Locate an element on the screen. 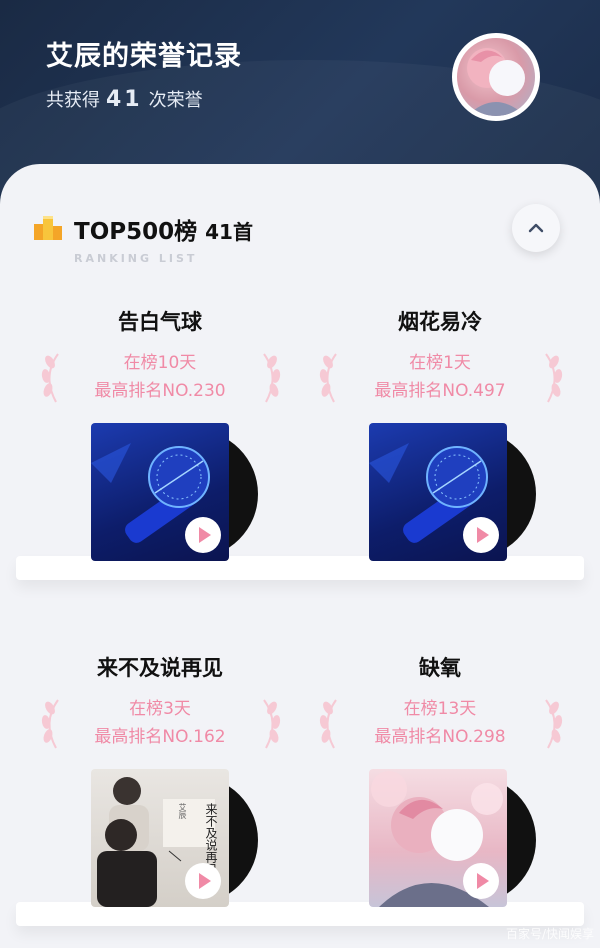 The height and width of the screenshot is (948, 600). song-item: 来不及说再见 在榜3天 最高排名NO.162 来不及说再见 艾辰 is located at coordinates (160, 781).